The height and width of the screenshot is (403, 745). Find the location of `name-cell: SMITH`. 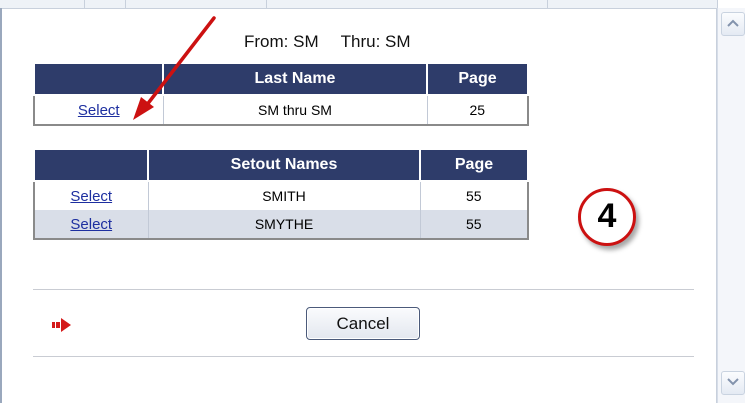

name-cell: SMITH is located at coordinates (284, 195).